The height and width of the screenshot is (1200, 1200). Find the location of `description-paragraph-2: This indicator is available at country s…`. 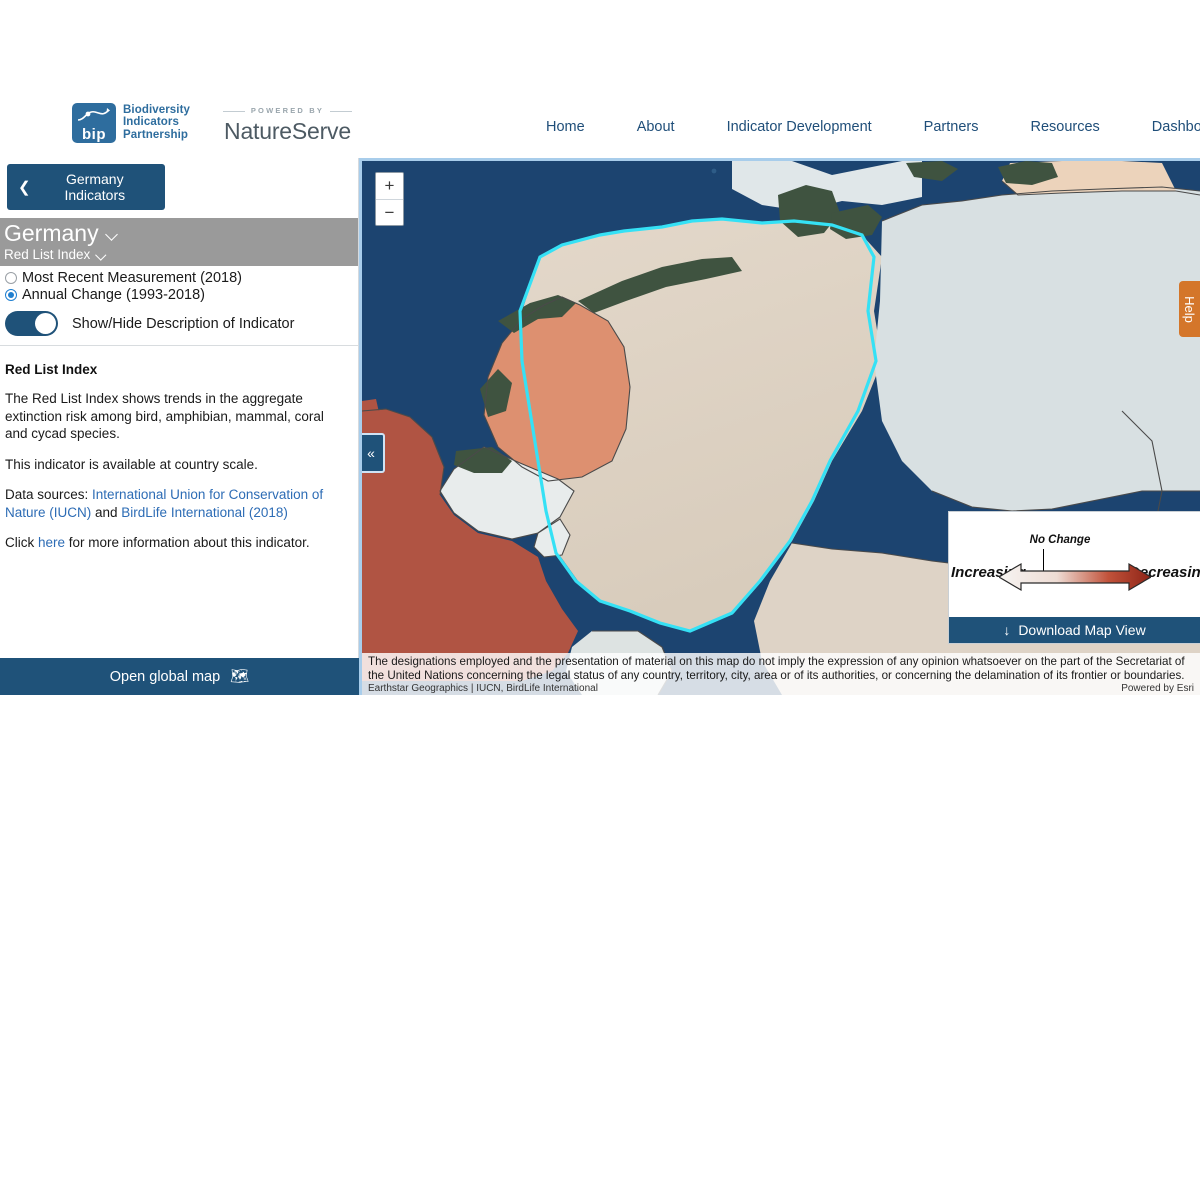

description-paragraph-2: This indicator is available at country s… is located at coordinates (131, 464).